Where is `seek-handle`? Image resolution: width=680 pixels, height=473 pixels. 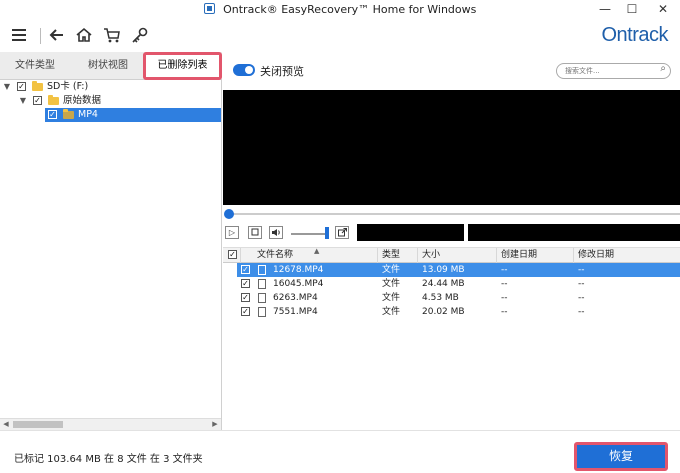 seek-handle is located at coordinates (229, 214).